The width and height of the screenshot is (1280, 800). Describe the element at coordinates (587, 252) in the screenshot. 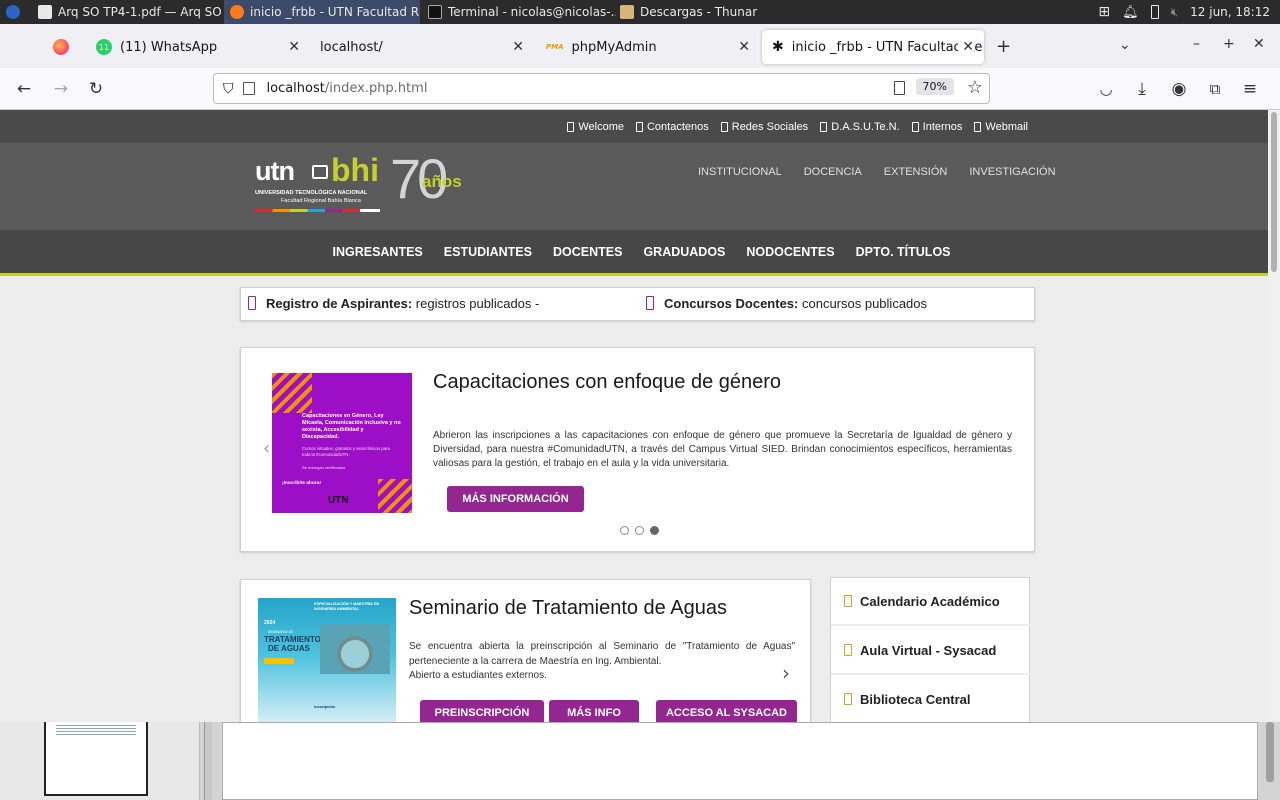

I see `nav-docentes: DOCENTES` at that location.